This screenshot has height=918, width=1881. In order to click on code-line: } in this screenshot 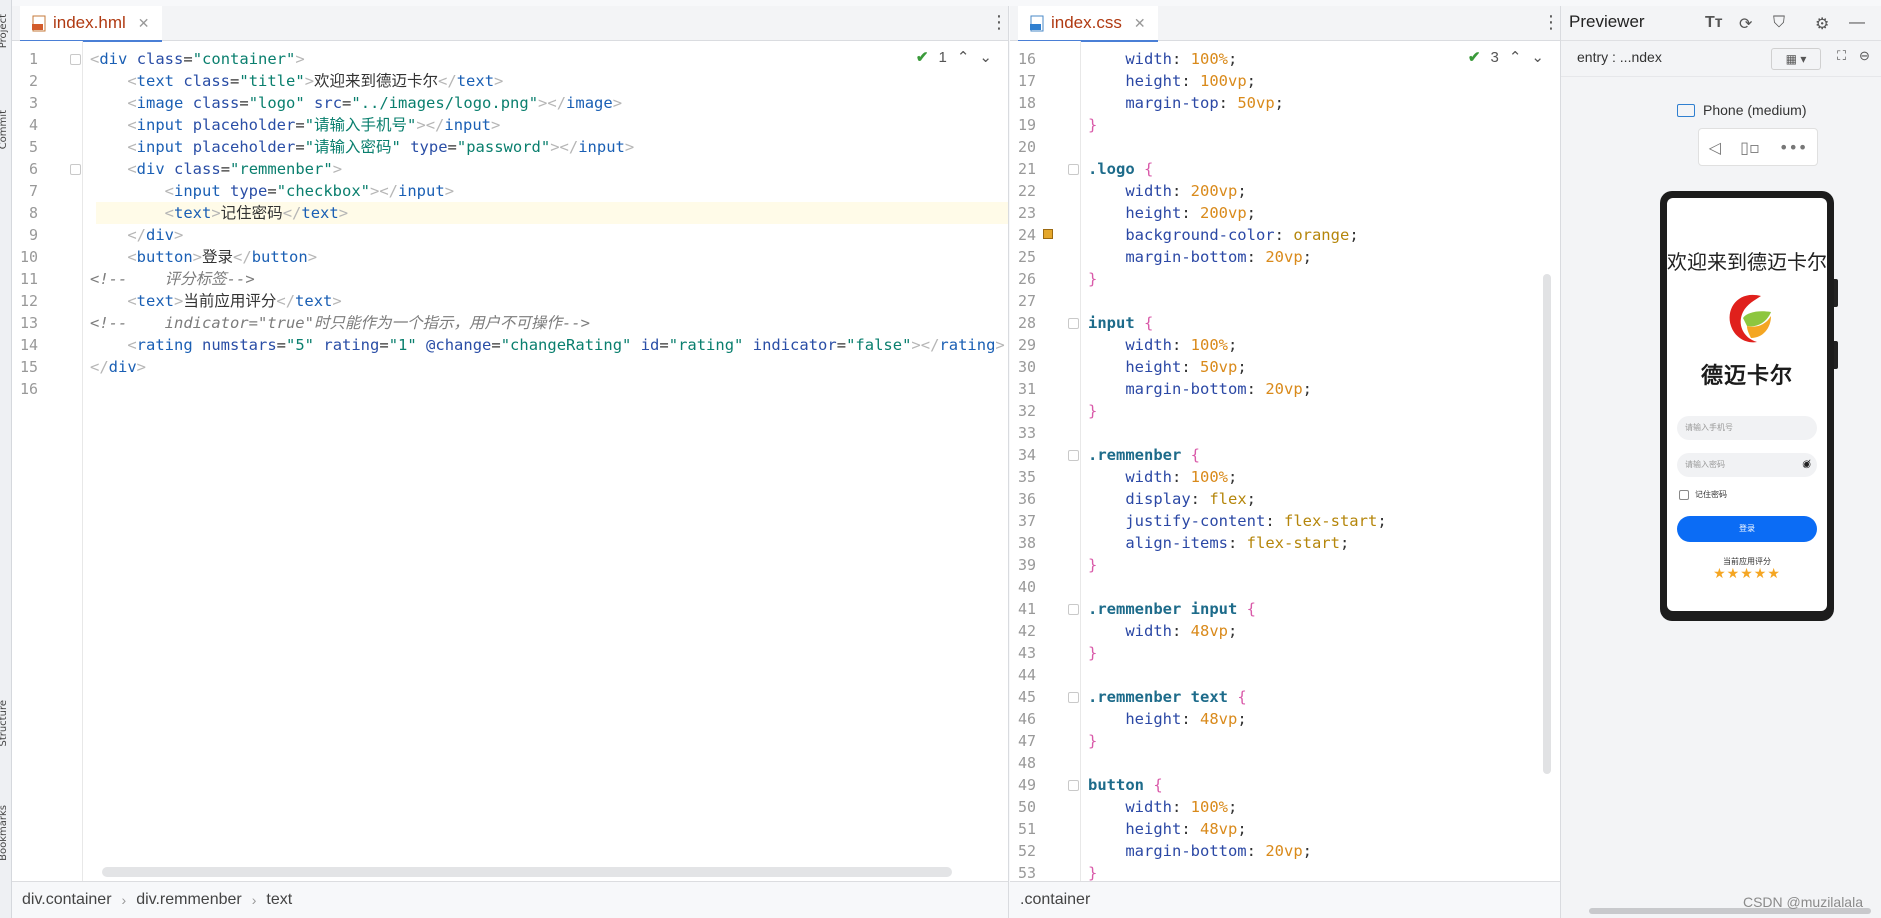, I will do `click(1092, 565)`.